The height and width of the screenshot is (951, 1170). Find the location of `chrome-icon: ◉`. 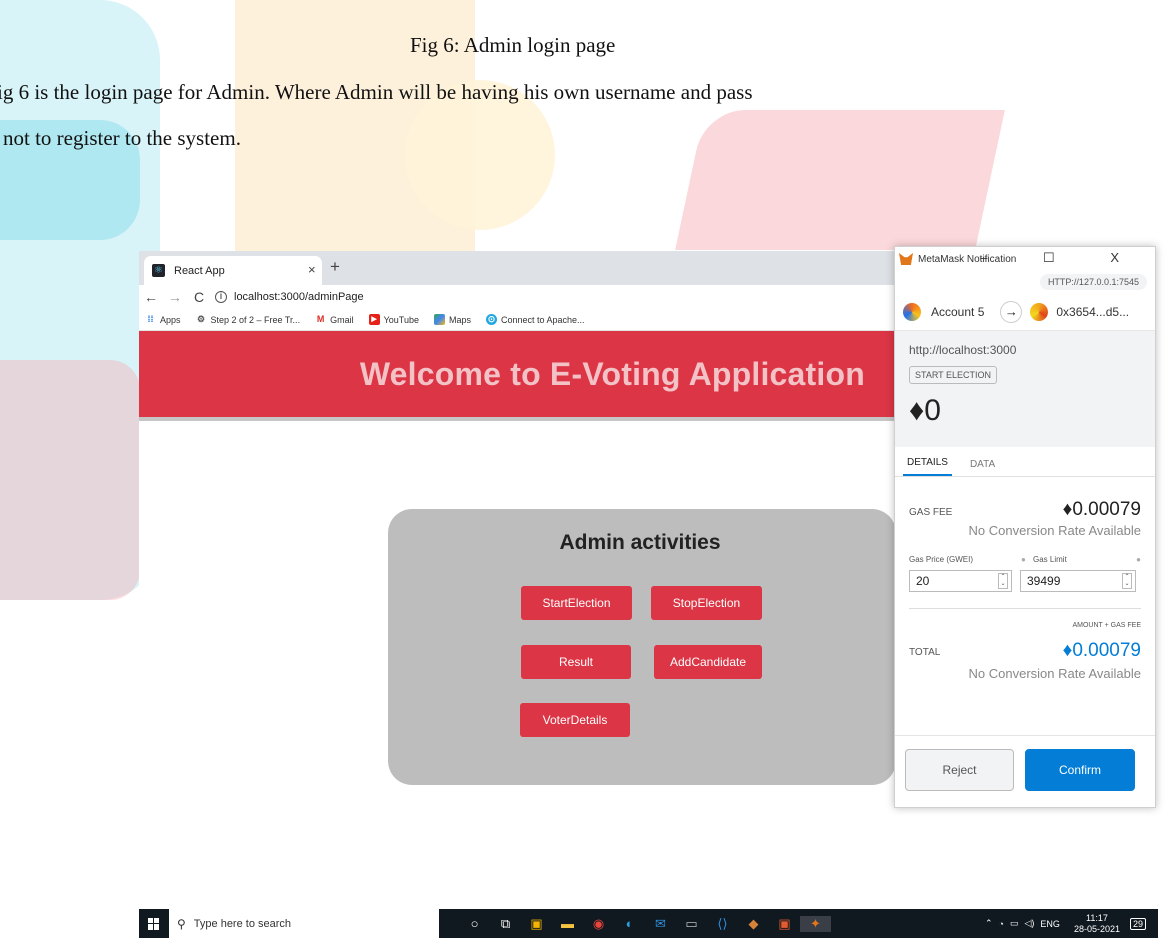

chrome-icon: ◉ is located at coordinates (598, 924).